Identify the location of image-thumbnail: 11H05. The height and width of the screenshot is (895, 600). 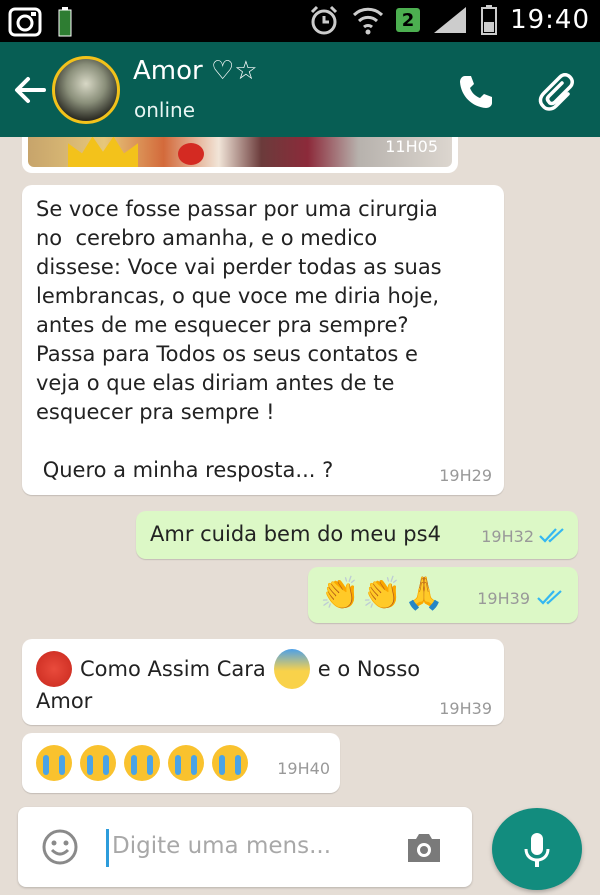
(240, 152).